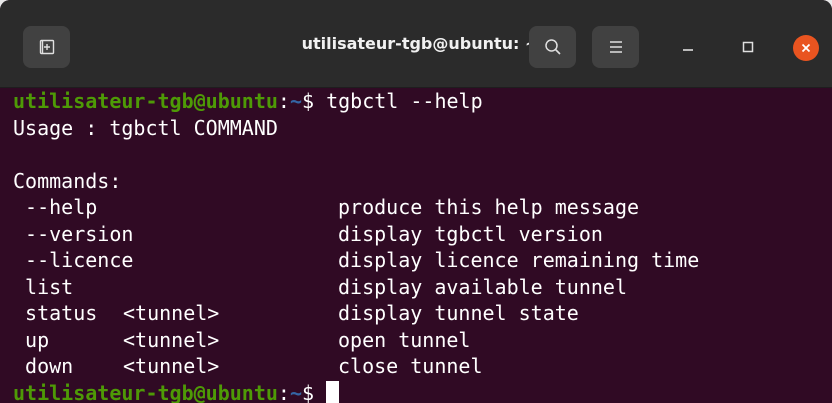  I want to click on command-description: close tunnel, so click(410, 366).